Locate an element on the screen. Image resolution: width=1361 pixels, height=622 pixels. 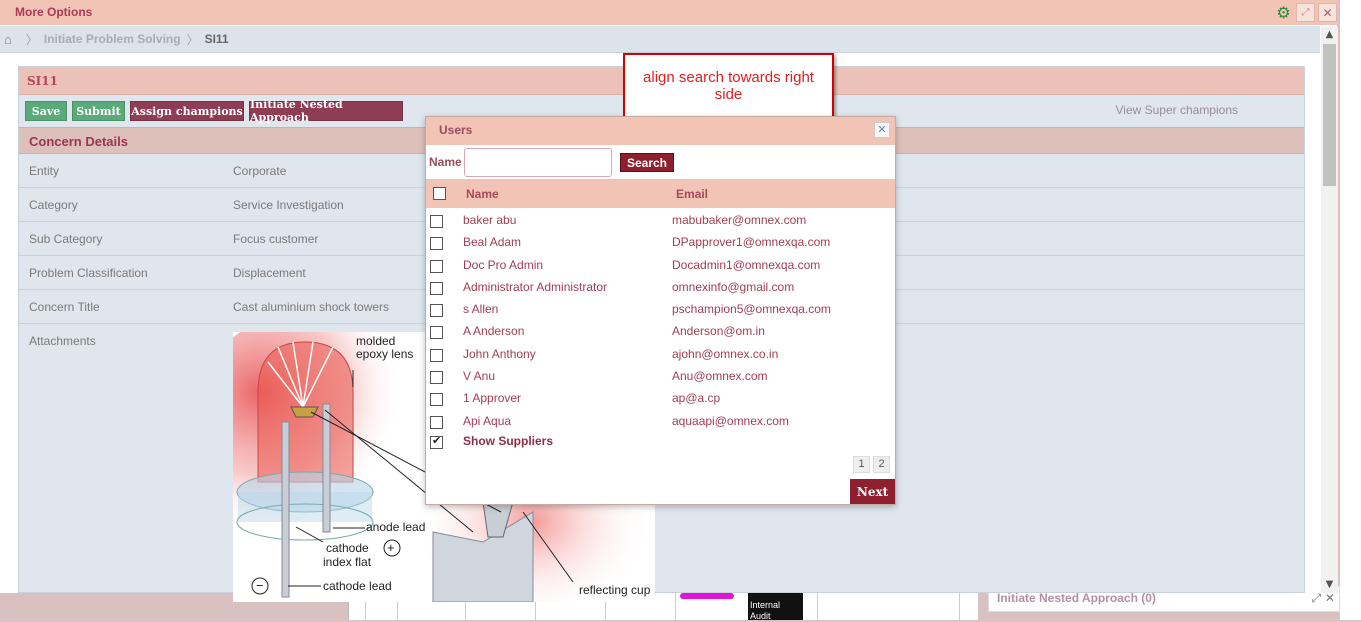
search-row: Name Search is located at coordinates (660, 162).